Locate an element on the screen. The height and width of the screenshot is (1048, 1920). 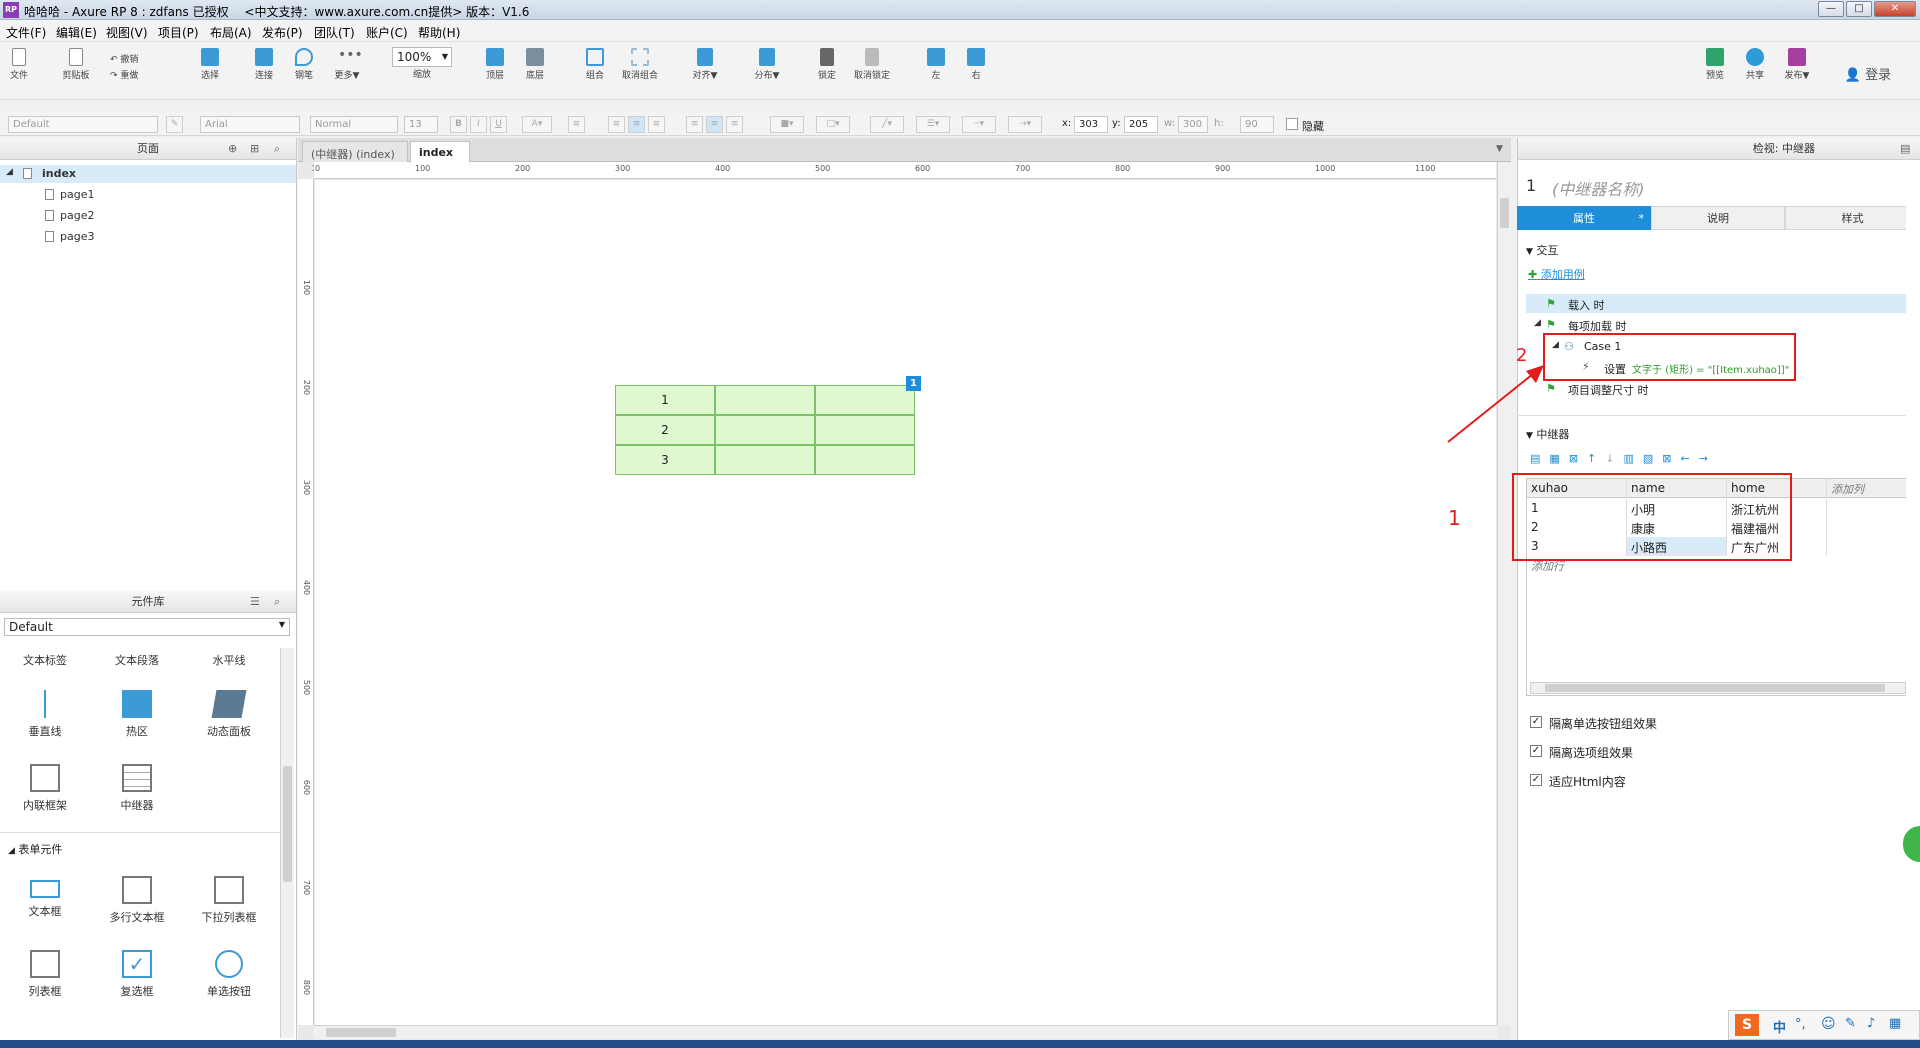
interaction-section-toggle: ▼ 交互 is located at coordinates (1542, 250).